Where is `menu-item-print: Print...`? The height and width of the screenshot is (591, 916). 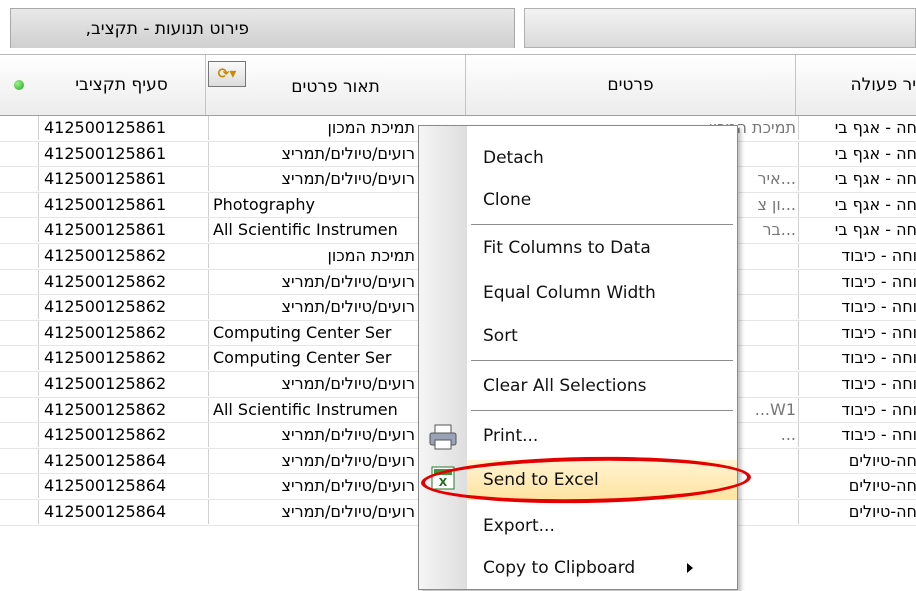 menu-item-print: Print... is located at coordinates (602, 436).